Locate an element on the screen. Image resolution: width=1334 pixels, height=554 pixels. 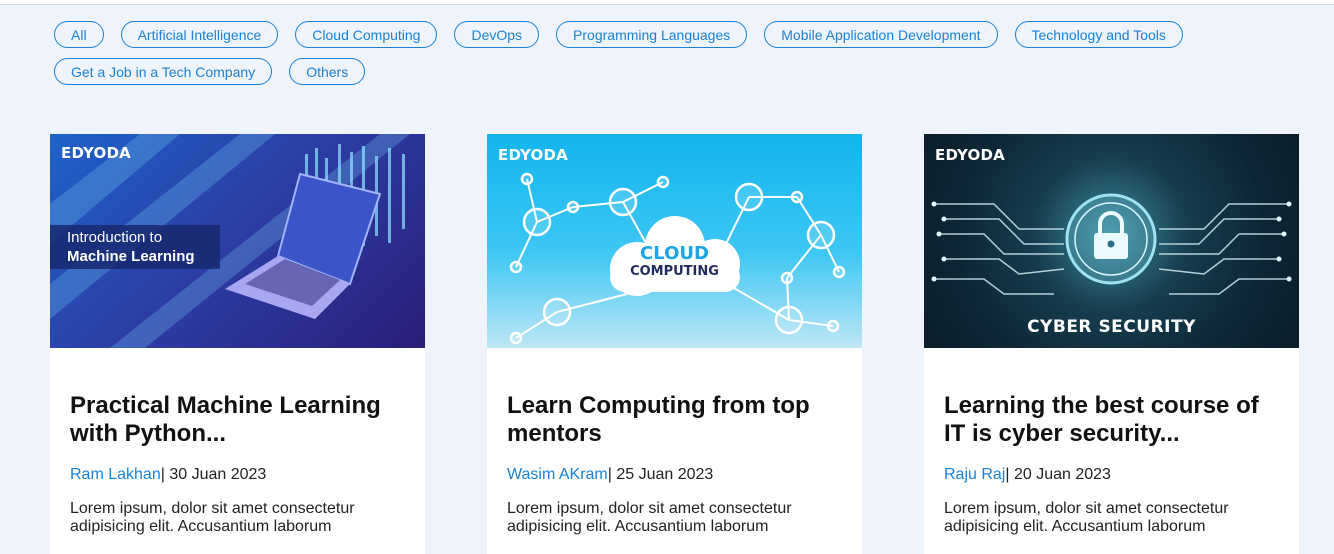
filter-cloud-computing: Cloud Computing is located at coordinates (366, 34).